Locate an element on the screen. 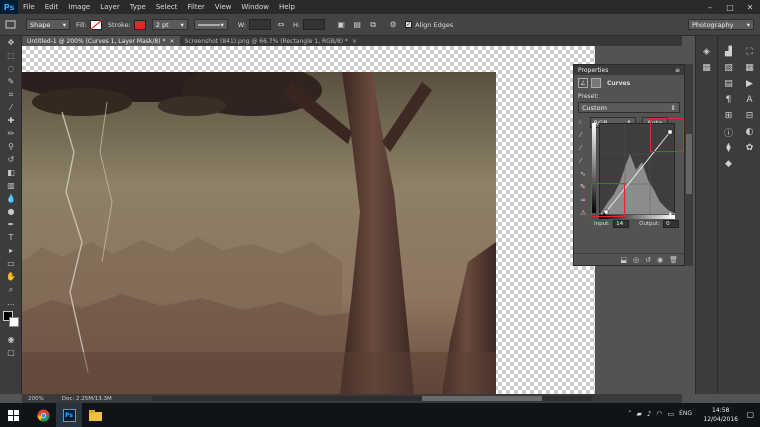 Image resolution: width=760 pixels, height=427 pixels. white-input-slider: ▲ is located at coordinates (670, 214).